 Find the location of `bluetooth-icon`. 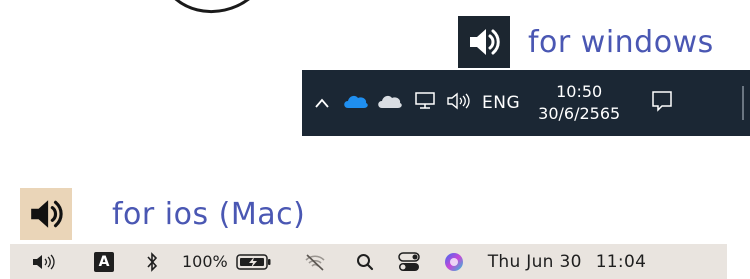

bluetooth-icon is located at coordinates (152, 261).